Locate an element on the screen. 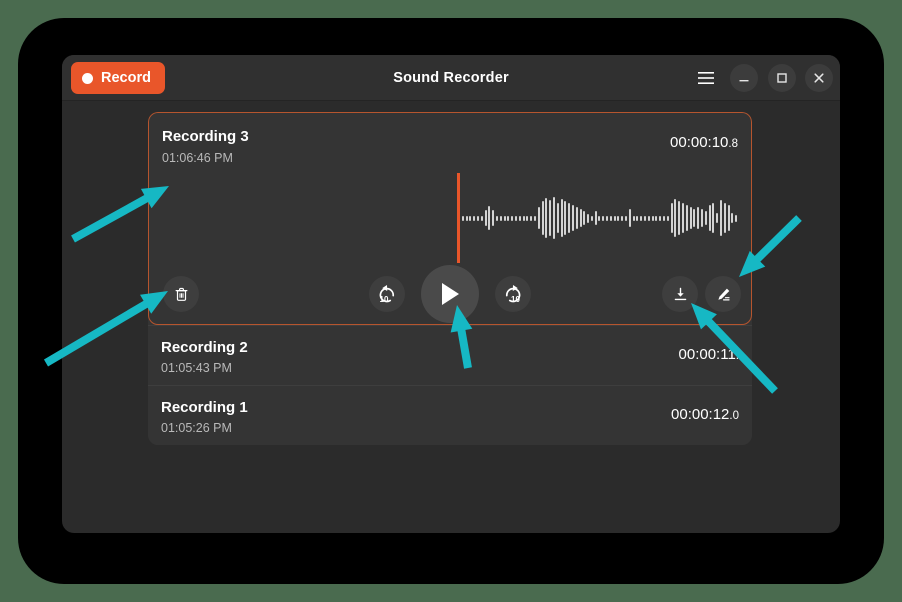 This screenshot has width=902, height=602. trash-icon is located at coordinates (181, 294).